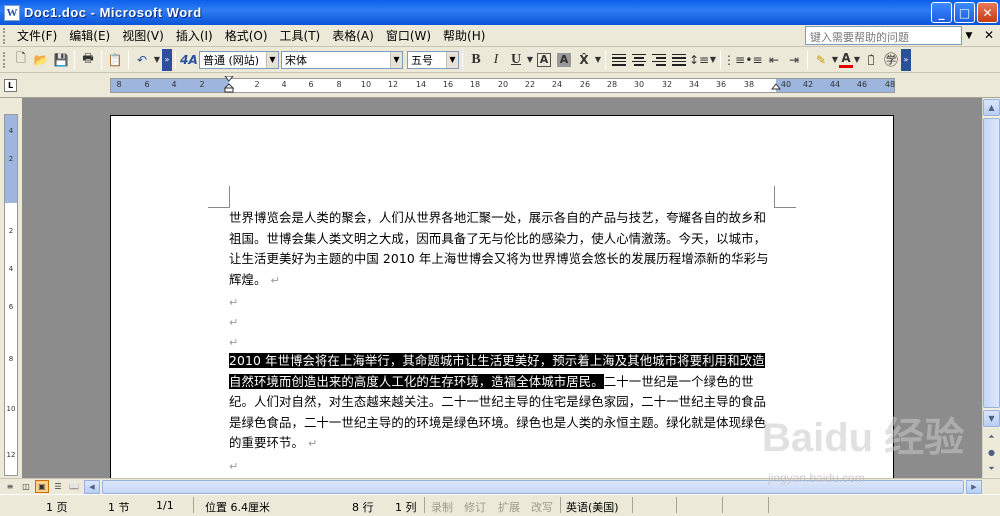  Describe the element at coordinates (142, 60) in the screenshot. I see `undo-icon: ↶` at that location.